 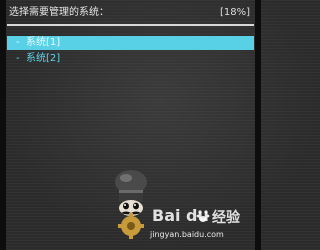 What do you see at coordinates (59, 12) in the screenshot?
I see `header-title: 选择需要管理的系统：` at bounding box center [59, 12].